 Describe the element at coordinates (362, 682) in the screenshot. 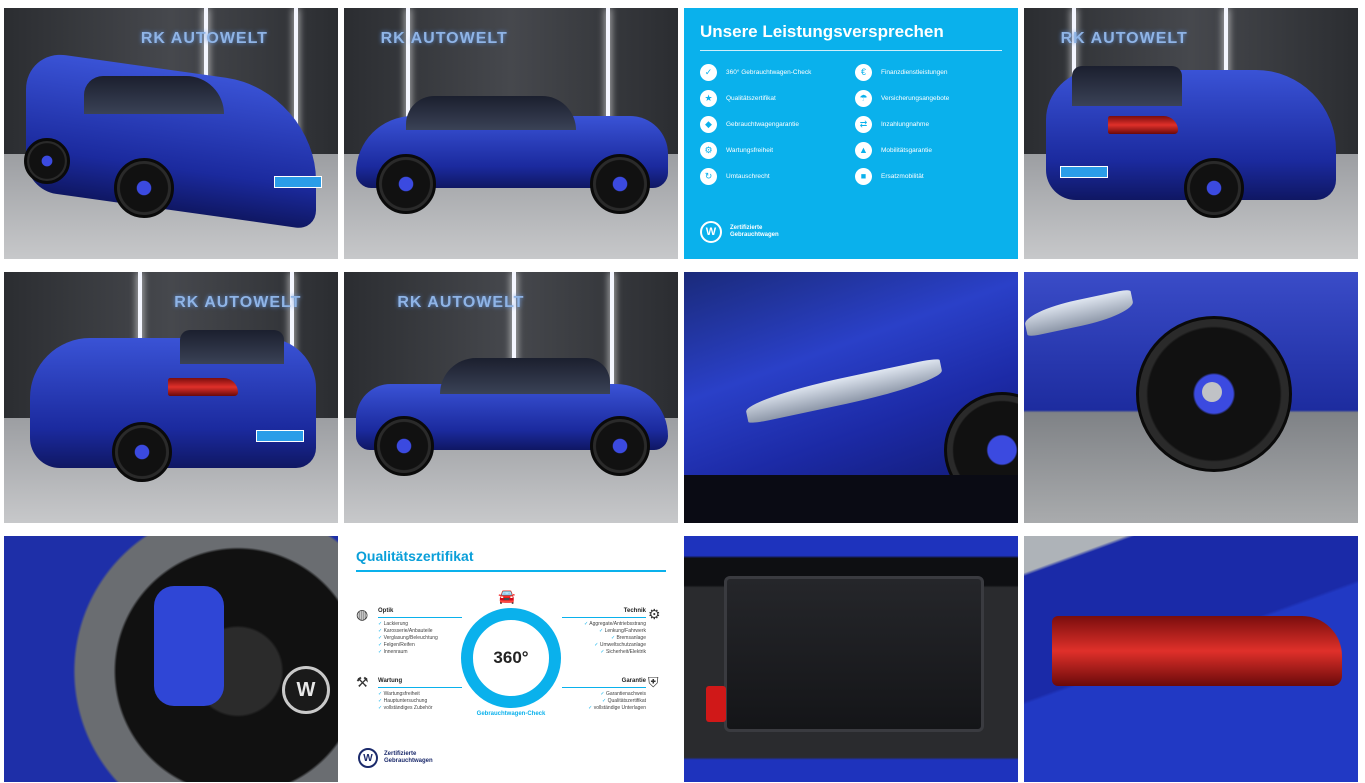

I see `wartung-icon: ⚒` at that location.